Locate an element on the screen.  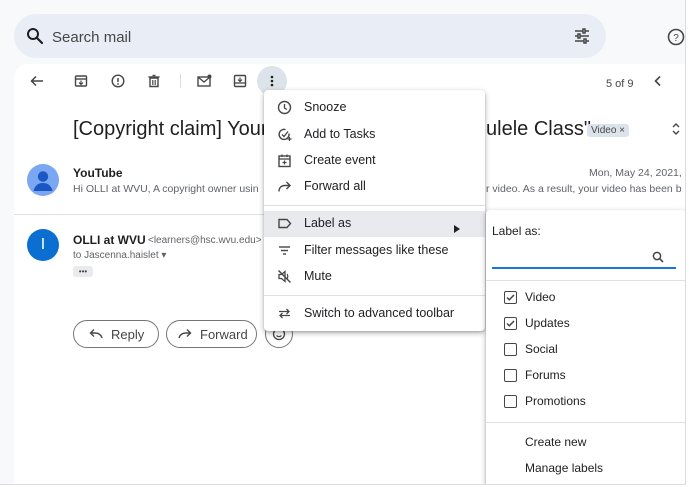
create-new-label-link: Create new is located at coordinates (555, 442).